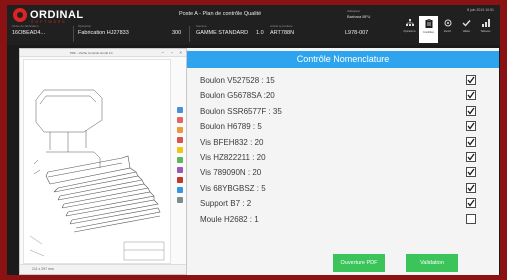 This screenshot has height=280, width=507. I want to click on checklist-item: Support B7 : 2, so click(346, 203).